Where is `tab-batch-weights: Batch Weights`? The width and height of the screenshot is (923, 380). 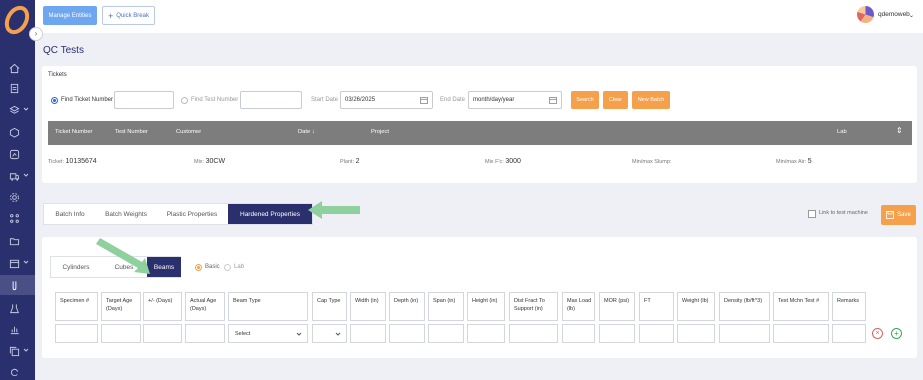 tab-batch-weights: Batch Weights is located at coordinates (126, 214).